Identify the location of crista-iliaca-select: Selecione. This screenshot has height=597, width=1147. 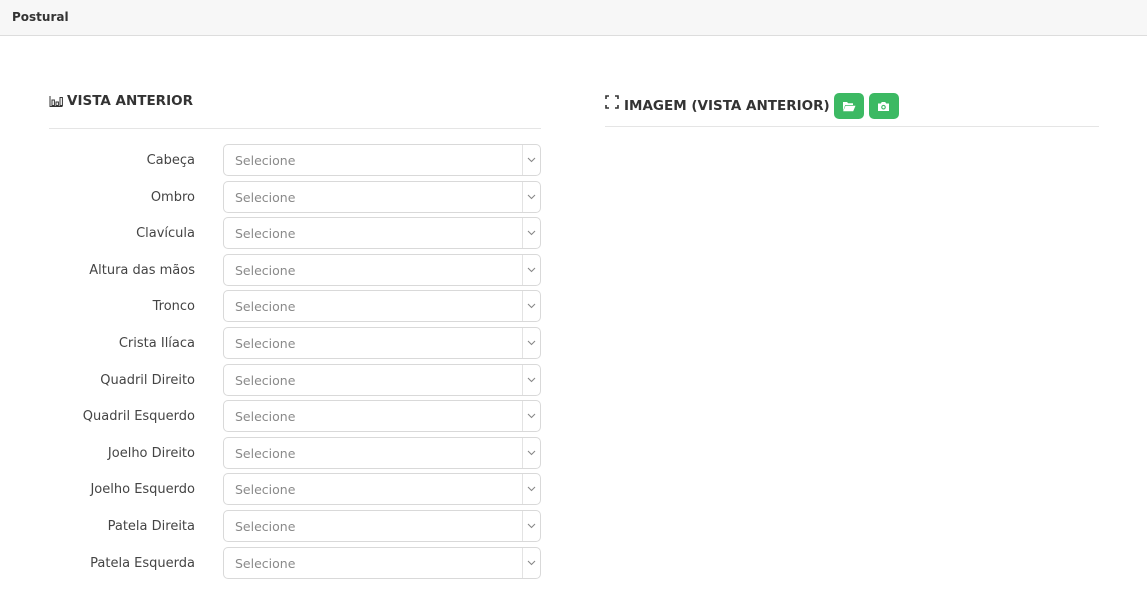
(382, 342).